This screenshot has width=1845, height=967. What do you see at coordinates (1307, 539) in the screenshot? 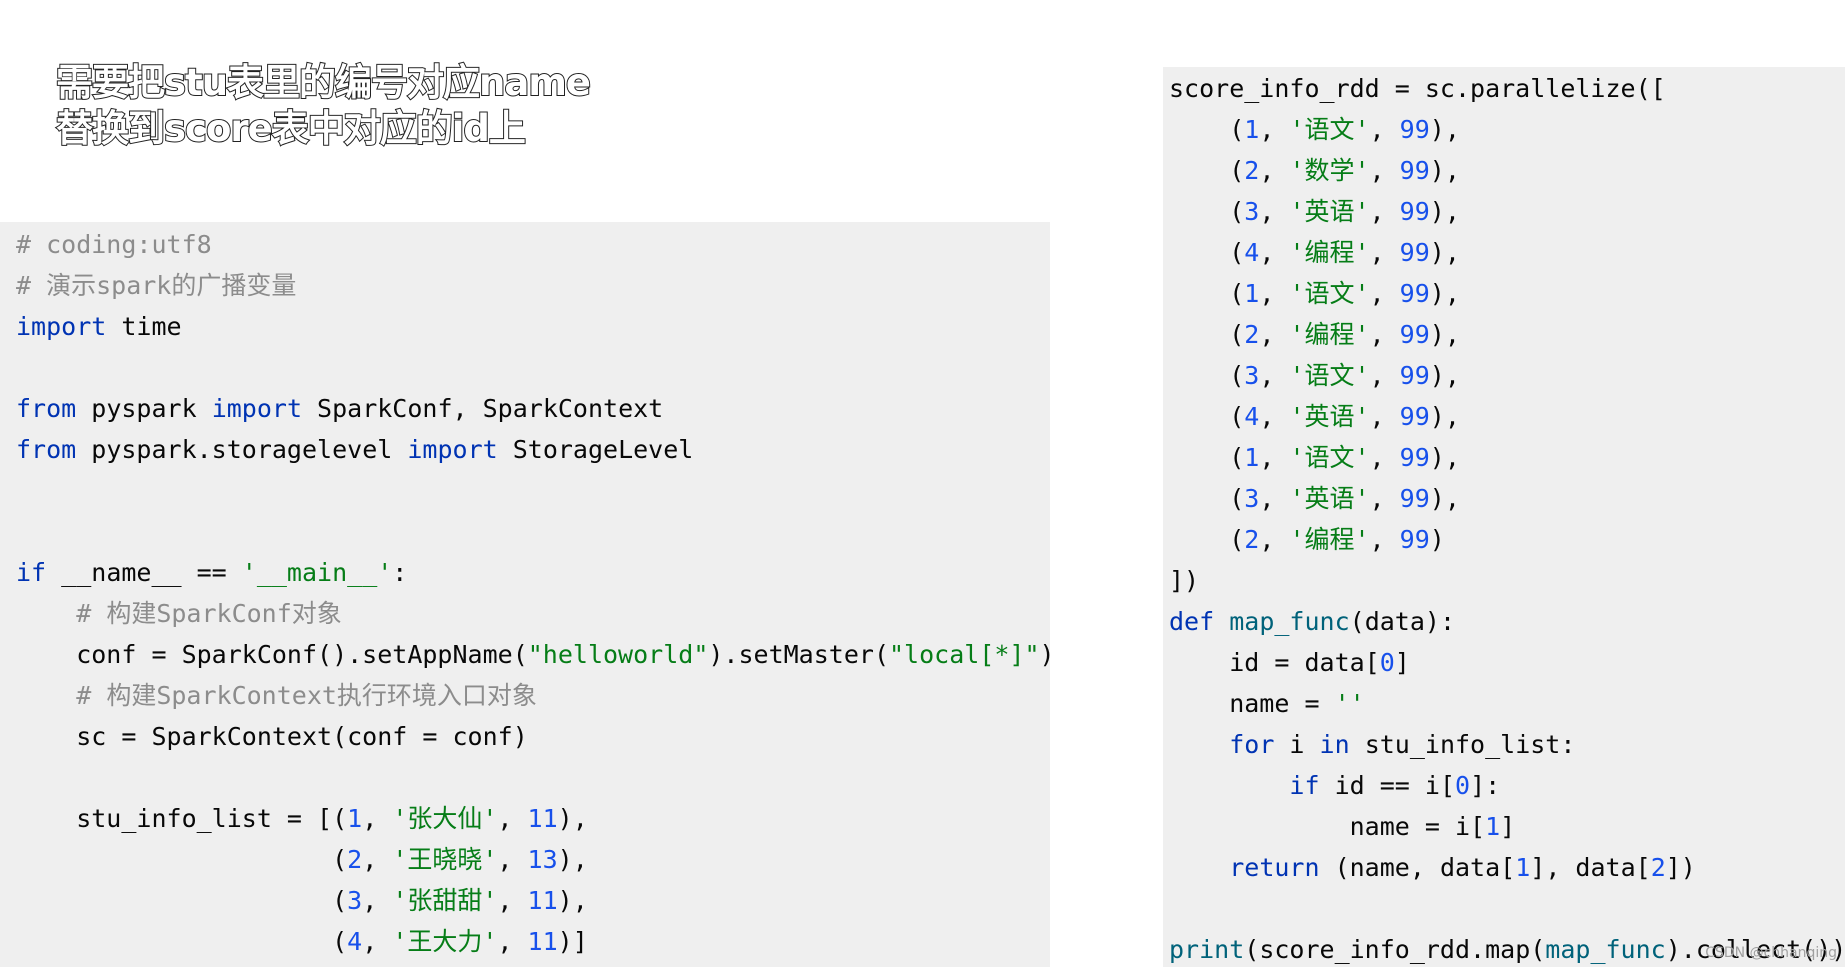
I see `code-line: (2, '编程', 99)` at bounding box center [1307, 539].